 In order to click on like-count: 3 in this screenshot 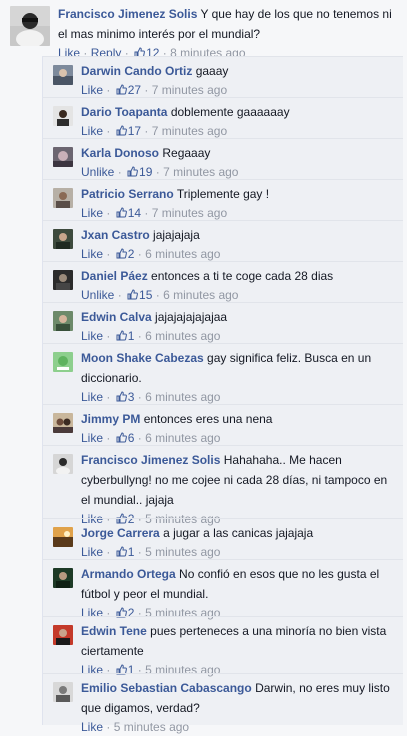, I will do `click(131, 397)`.